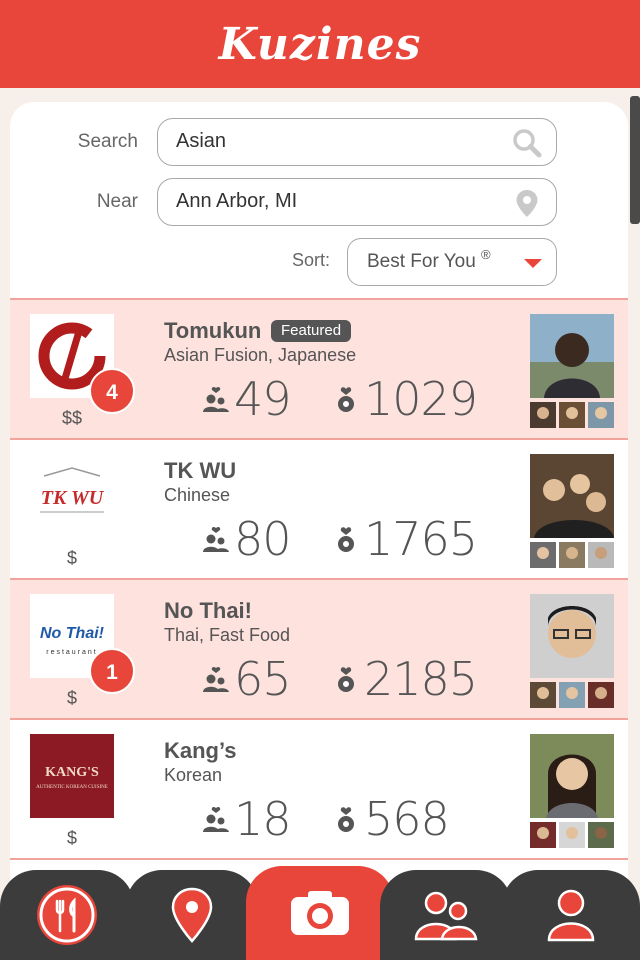 The height and width of the screenshot is (960, 640). Describe the element at coordinates (635, 160) in the screenshot. I see `scrollbar-thumb` at that location.